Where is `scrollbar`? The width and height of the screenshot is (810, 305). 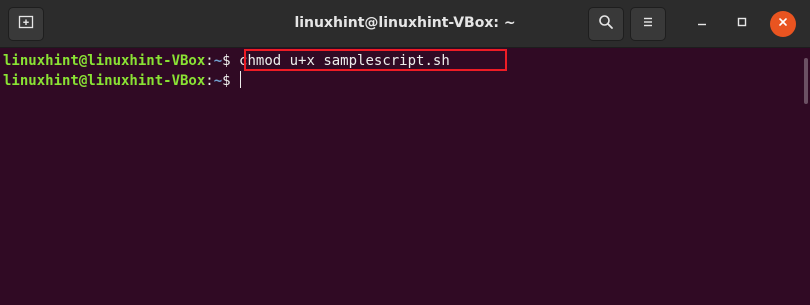 scrollbar is located at coordinates (805, 176).